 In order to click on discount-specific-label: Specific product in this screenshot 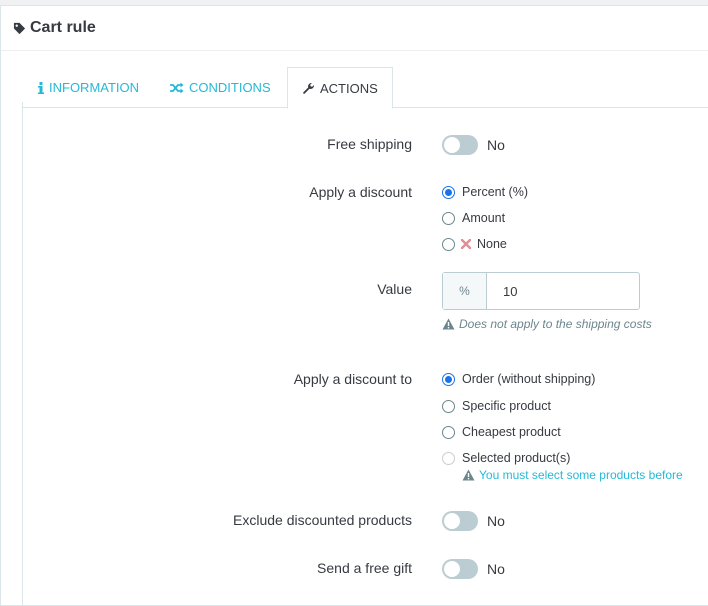, I will do `click(506, 406)`.